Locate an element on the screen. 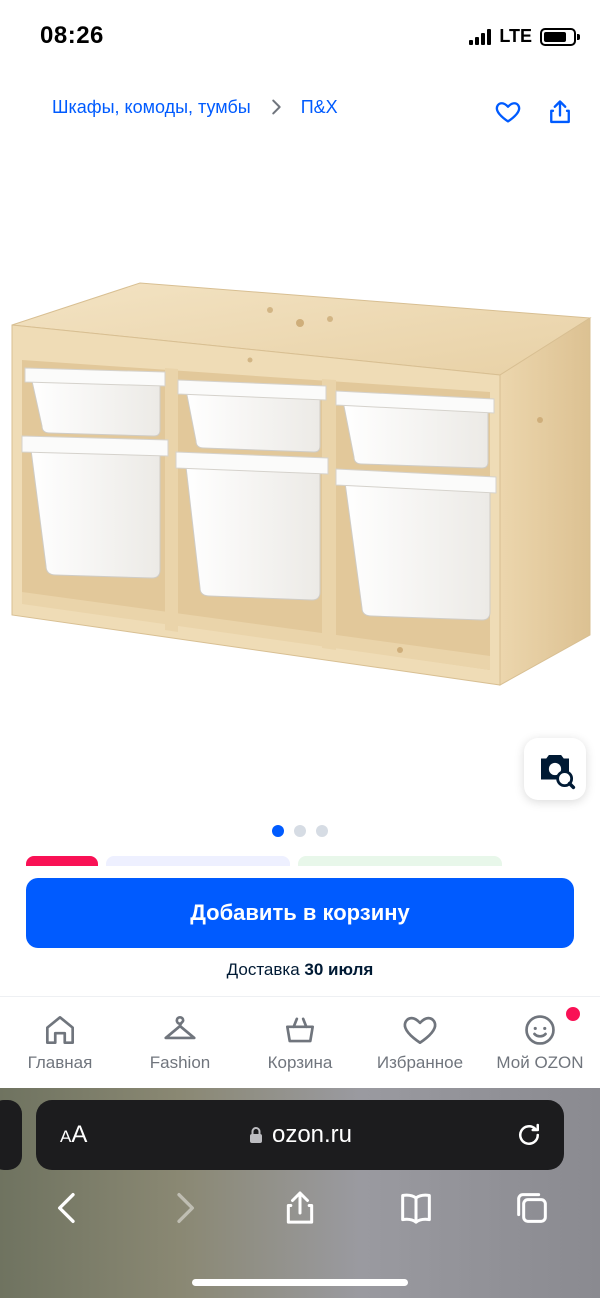  browser-actions is located at coordinates (300, 1208).